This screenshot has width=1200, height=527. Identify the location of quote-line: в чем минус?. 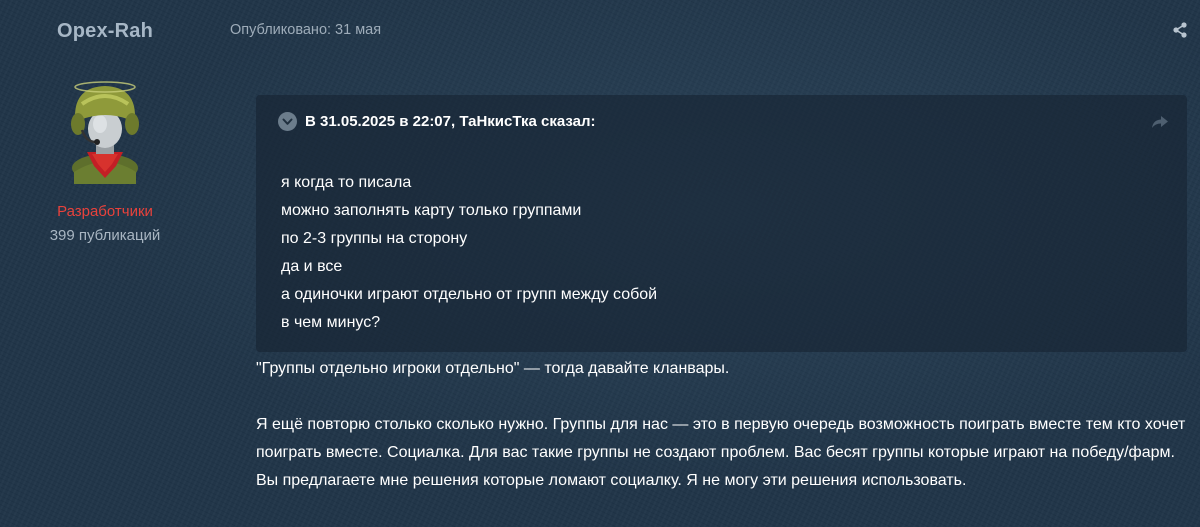
(331, 322).